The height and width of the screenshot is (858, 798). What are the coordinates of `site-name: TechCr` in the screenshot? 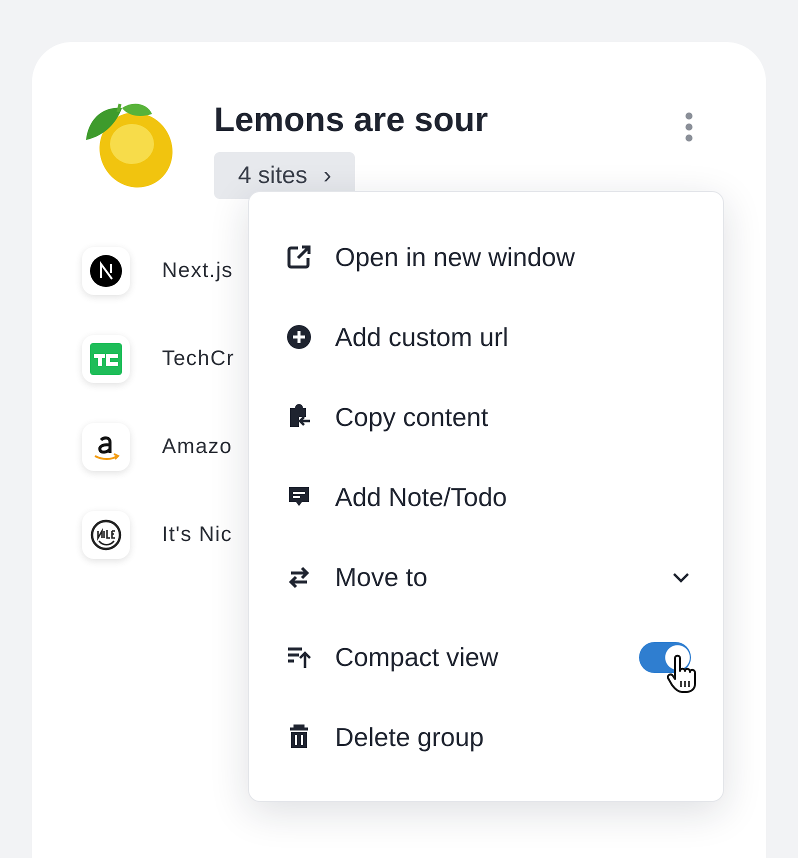 It's located at (198, 359).